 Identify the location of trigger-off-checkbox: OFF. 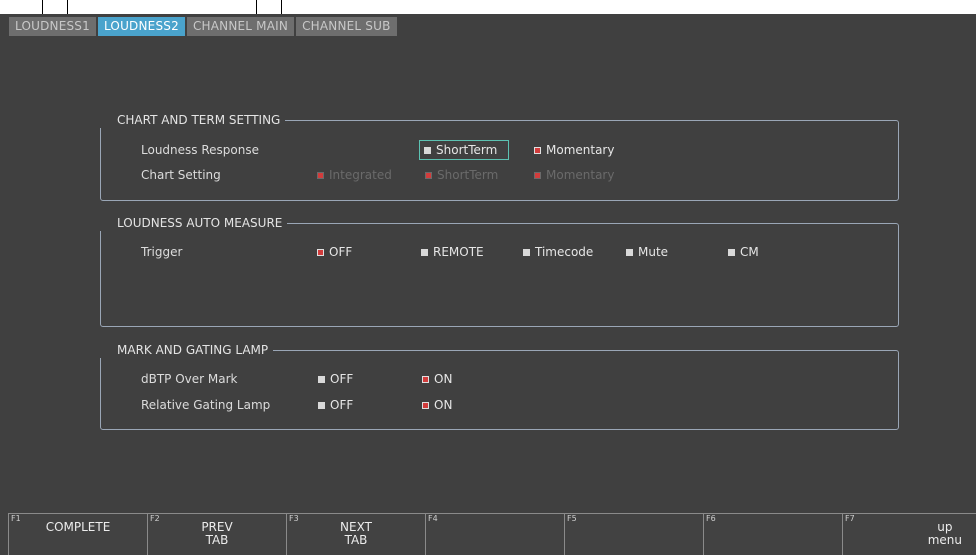
(334, 252).